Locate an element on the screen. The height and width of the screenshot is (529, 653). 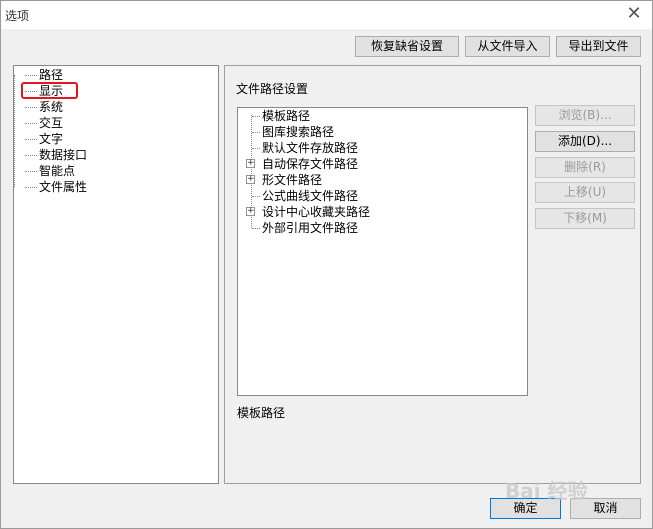
tree-item-system: 系统 is located at coordinates (44, 107).